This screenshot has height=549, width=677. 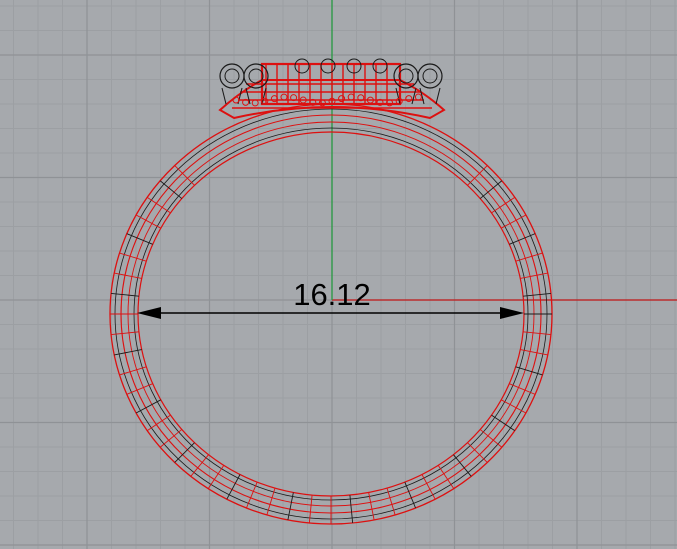 I want to click on dimension-arrow-left-icon, so click(x=149, y=313).